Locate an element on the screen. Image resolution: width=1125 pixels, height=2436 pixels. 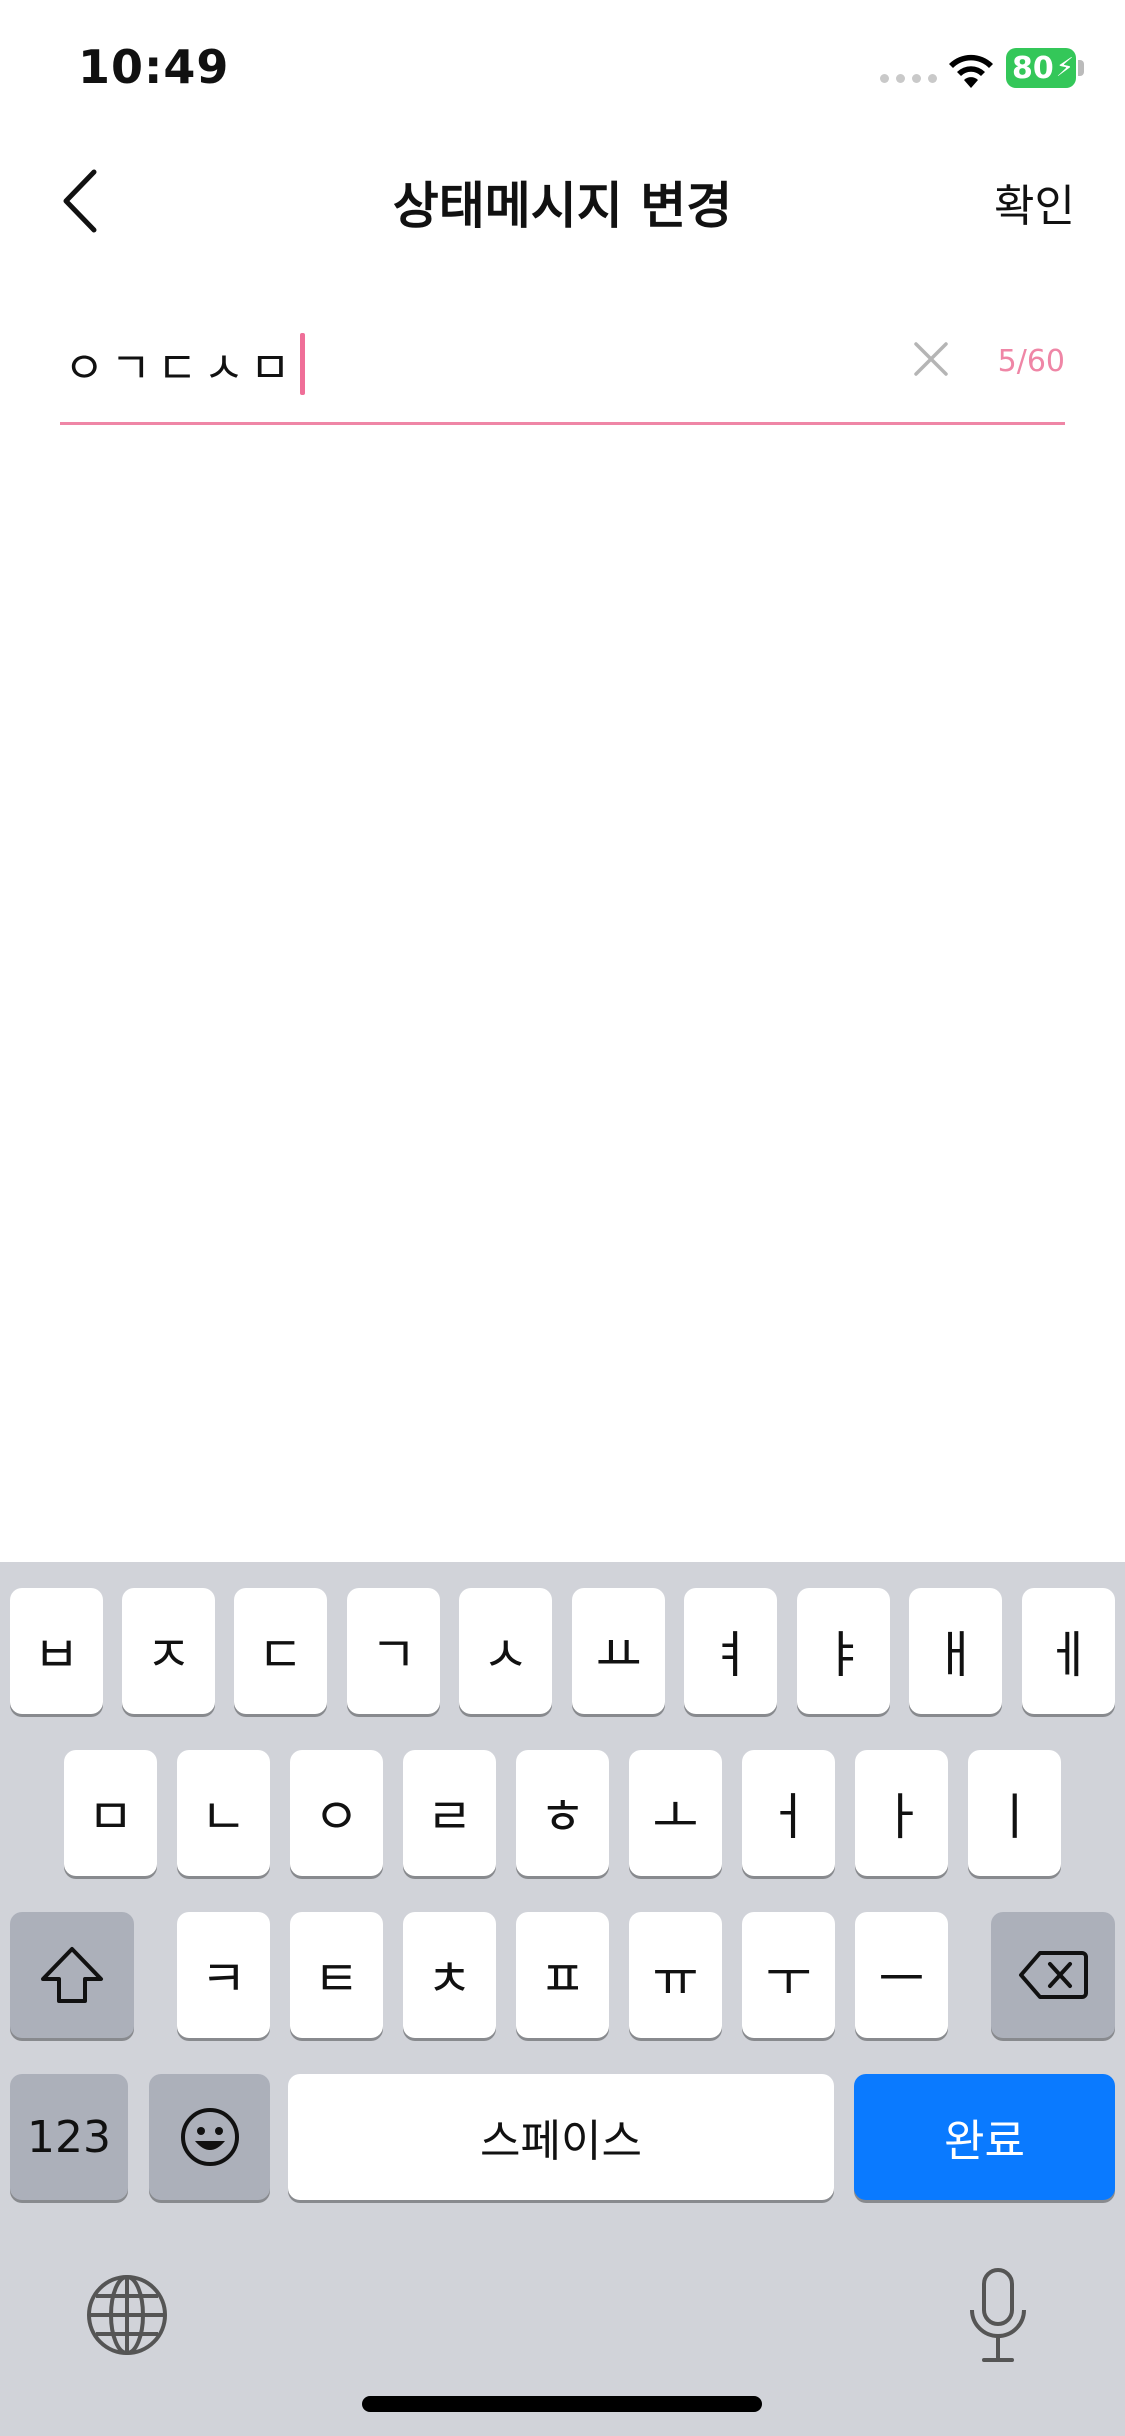
clear-icon is located at coordinates (931, 359).